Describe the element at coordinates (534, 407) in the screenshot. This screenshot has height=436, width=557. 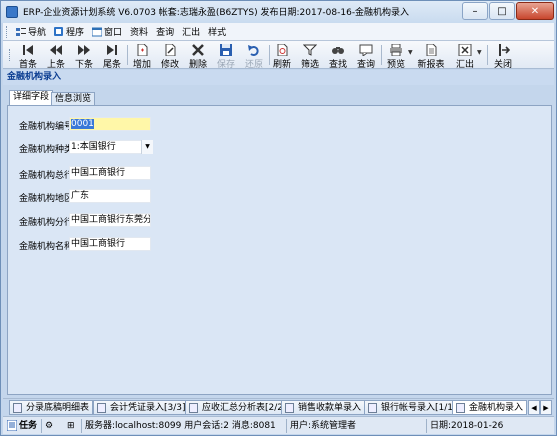
I see `scroll-left-icon: ◀` at that location.